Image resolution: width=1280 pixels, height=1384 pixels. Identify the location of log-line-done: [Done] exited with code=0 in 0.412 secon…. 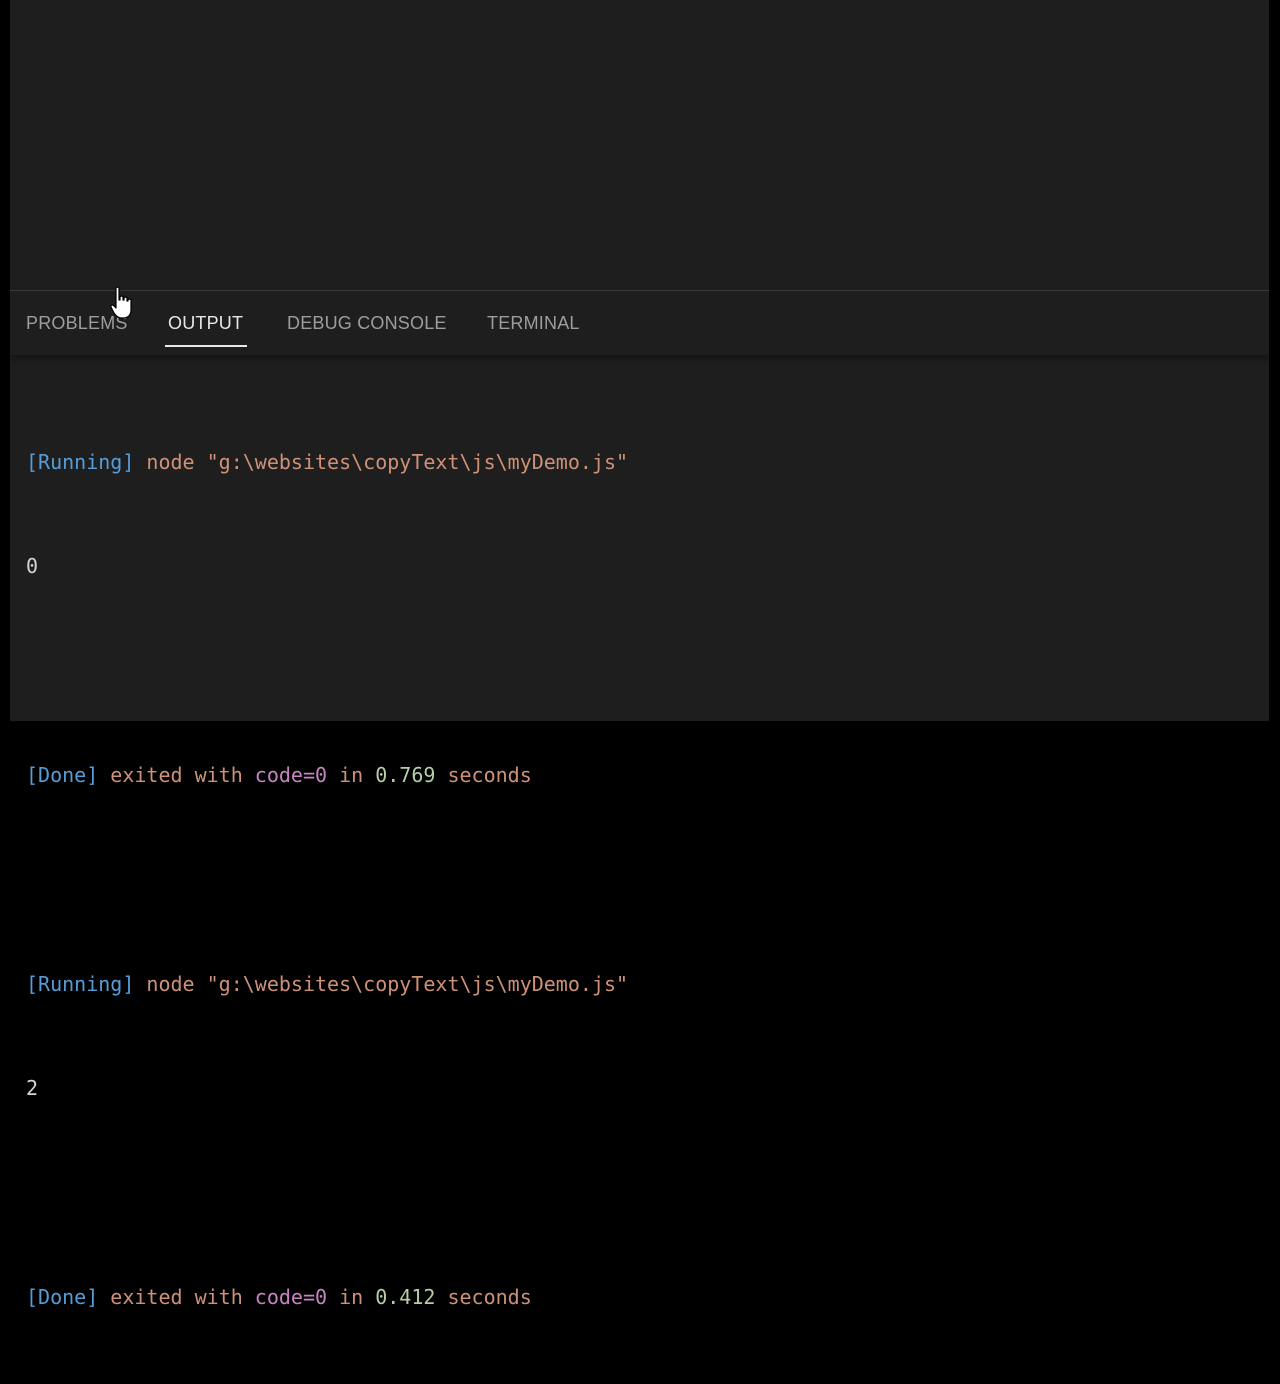
(327, 1297).